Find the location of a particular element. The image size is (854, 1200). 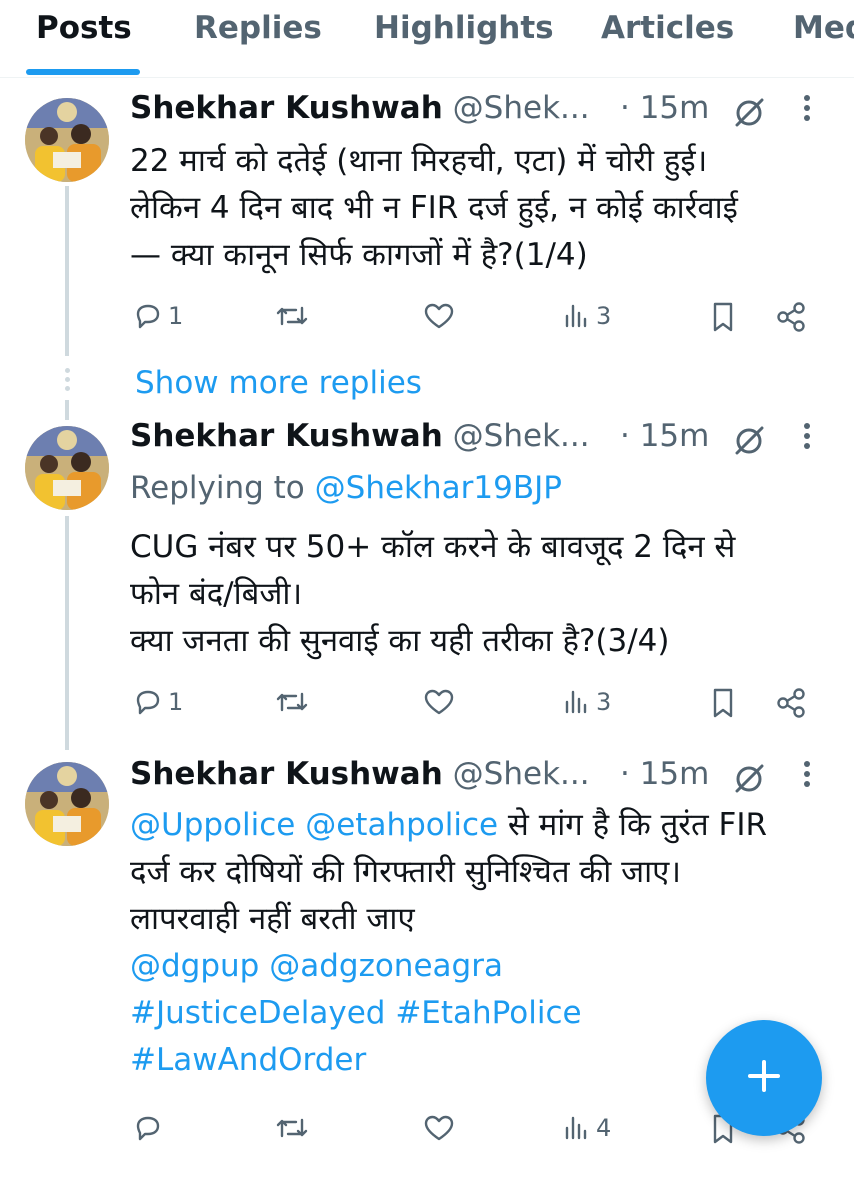

compose-button is located at coordinates (764, 1078).